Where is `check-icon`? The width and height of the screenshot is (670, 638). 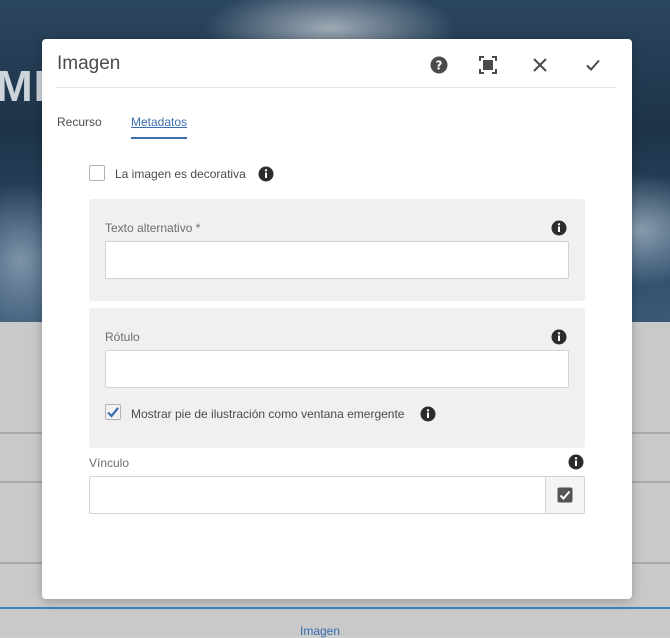 check-icon is located at coordinates (593, 65).